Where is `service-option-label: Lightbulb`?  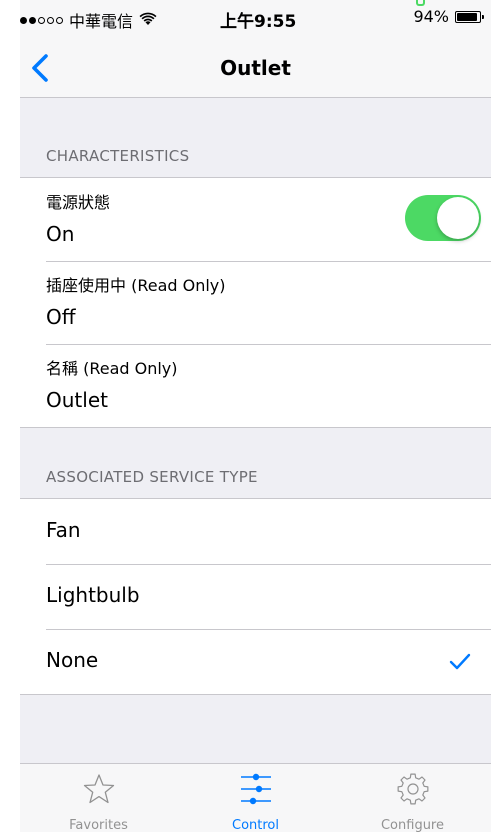
service-option-label: Lightbulb is located at coordinates (93, 595).